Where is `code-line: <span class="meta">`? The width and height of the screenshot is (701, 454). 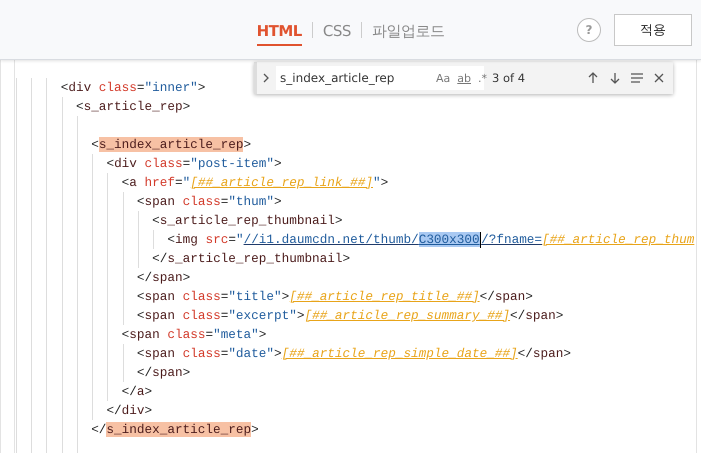 code-line: <span class="meta"> is located at coordinates (194, 334).